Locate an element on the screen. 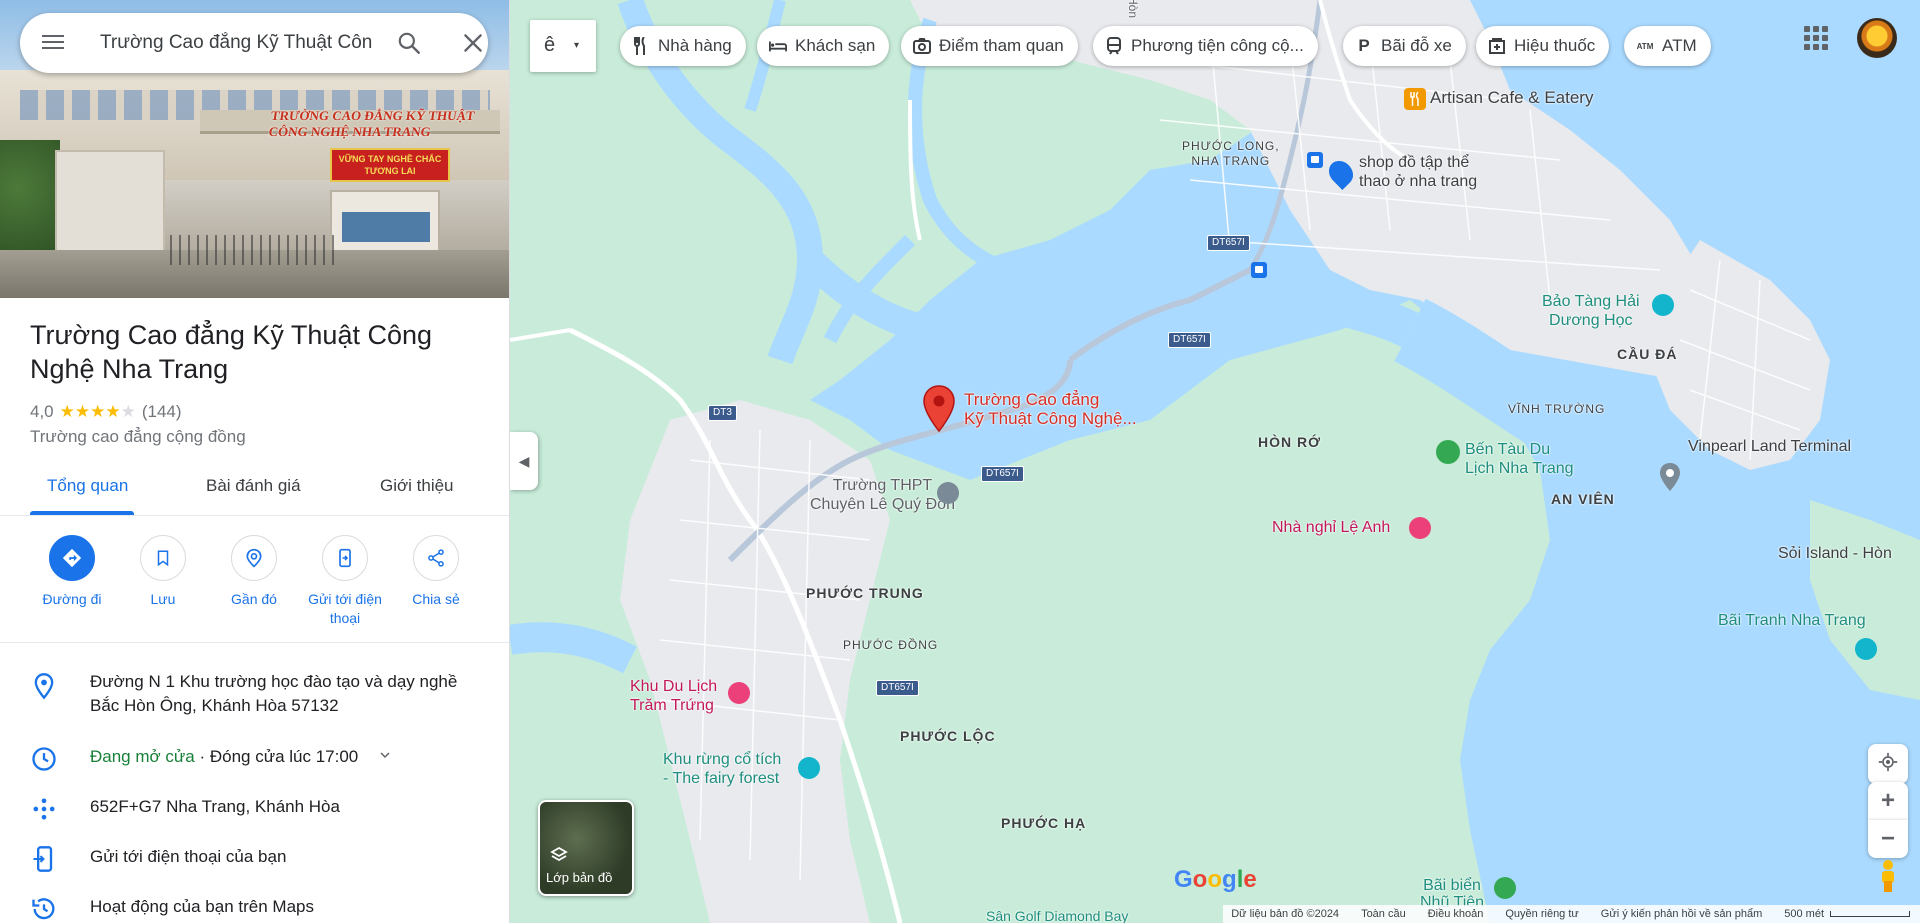 Image resolution: width=1920 pixels, height=923 pixels. pegman-button is located at coordinates (1888, 878).